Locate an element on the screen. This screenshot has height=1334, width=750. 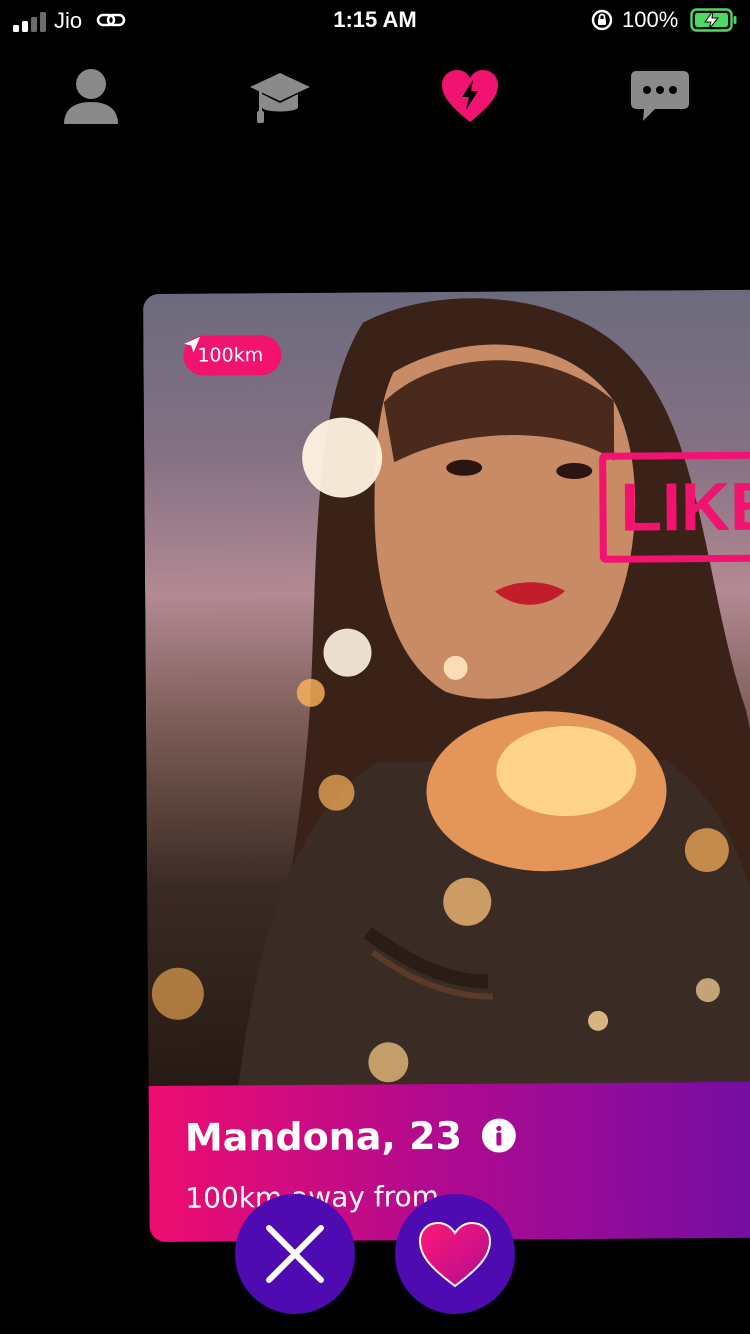
nav-match is located at coordinates (470, 96).